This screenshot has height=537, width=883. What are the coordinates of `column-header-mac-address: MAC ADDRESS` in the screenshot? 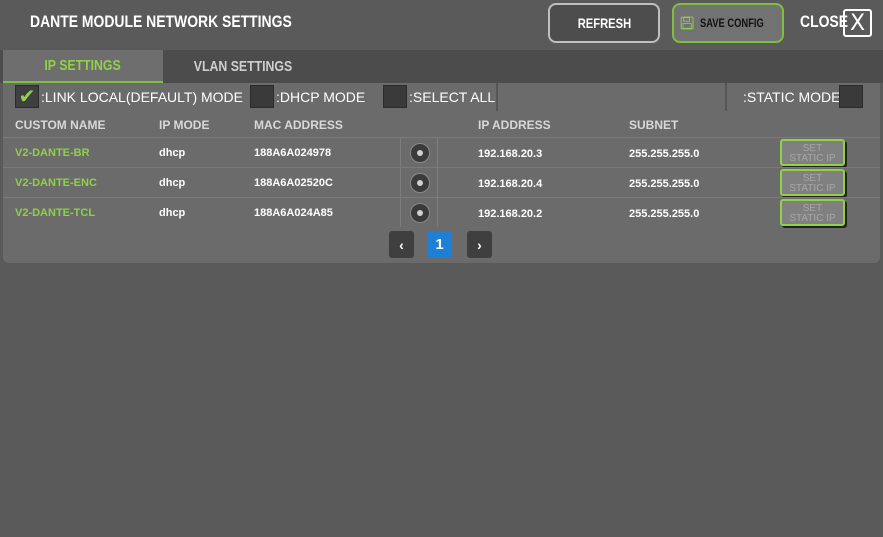 It's located at (298, 125).